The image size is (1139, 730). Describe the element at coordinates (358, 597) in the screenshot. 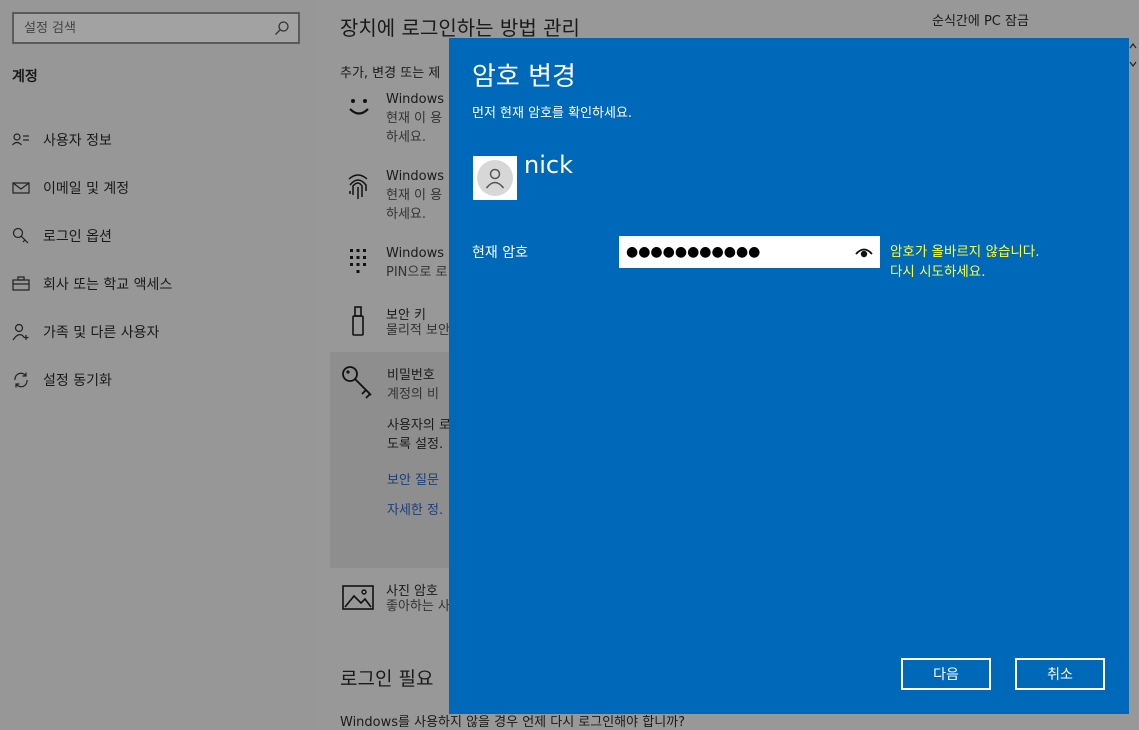

I see `picture-icon` at that location.